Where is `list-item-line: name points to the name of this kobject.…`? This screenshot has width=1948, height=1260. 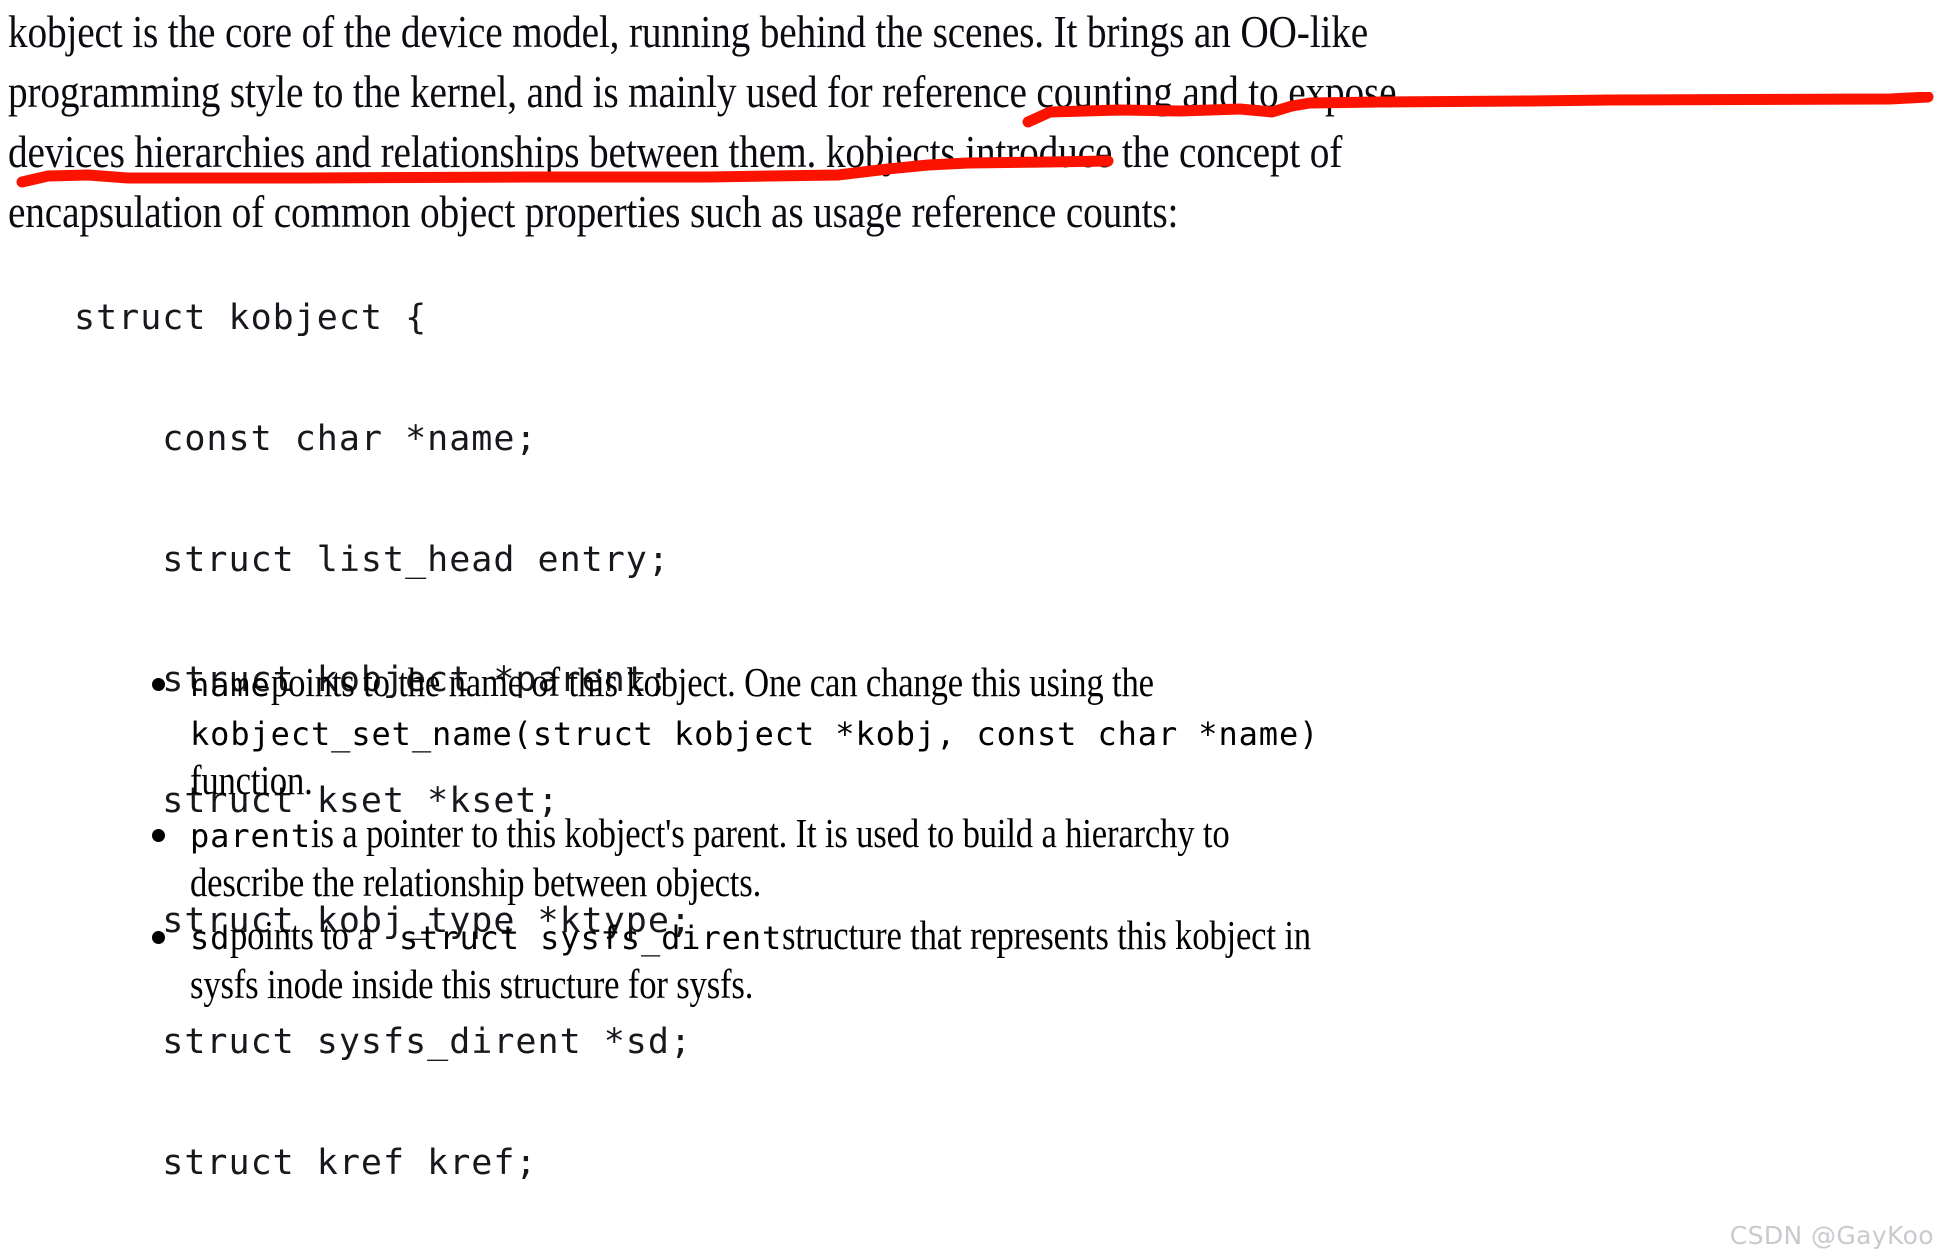
list-item-line: name points to the name of this kobject.… is located at coordinates (1051, 682).